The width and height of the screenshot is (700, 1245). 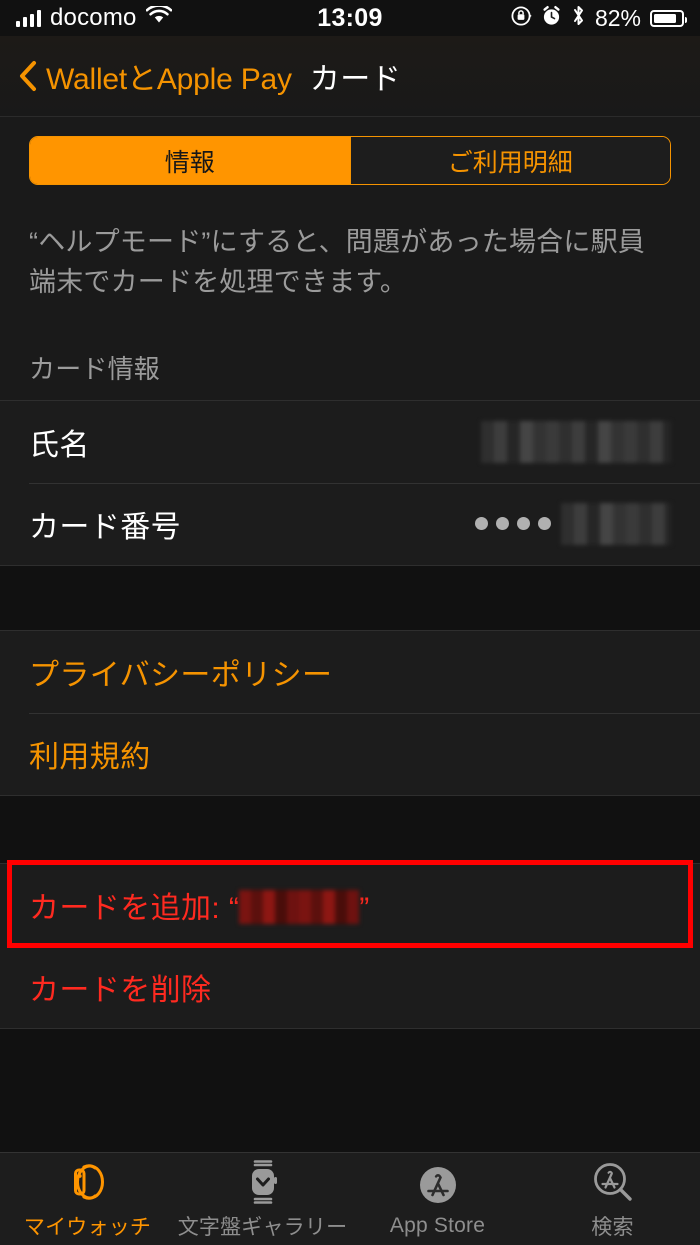 What do you see at coordinates (350, 18) in the screenshot?
I see `status-bar: docomo 13:09 82%` at bounding box center [350, 18].